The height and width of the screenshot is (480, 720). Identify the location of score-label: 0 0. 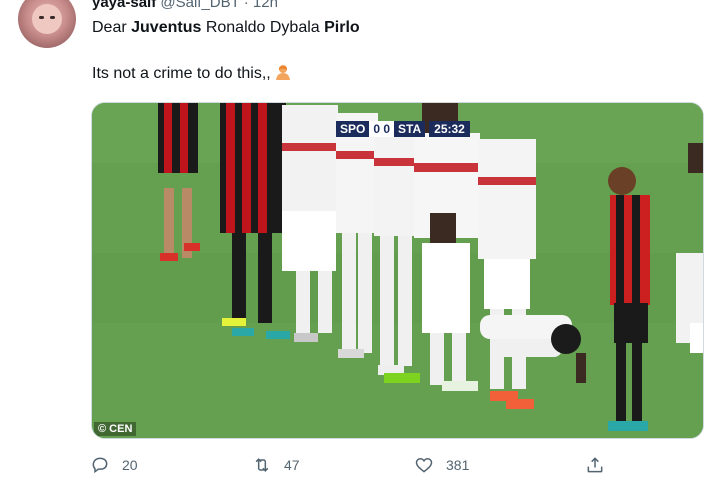
(382, 129).